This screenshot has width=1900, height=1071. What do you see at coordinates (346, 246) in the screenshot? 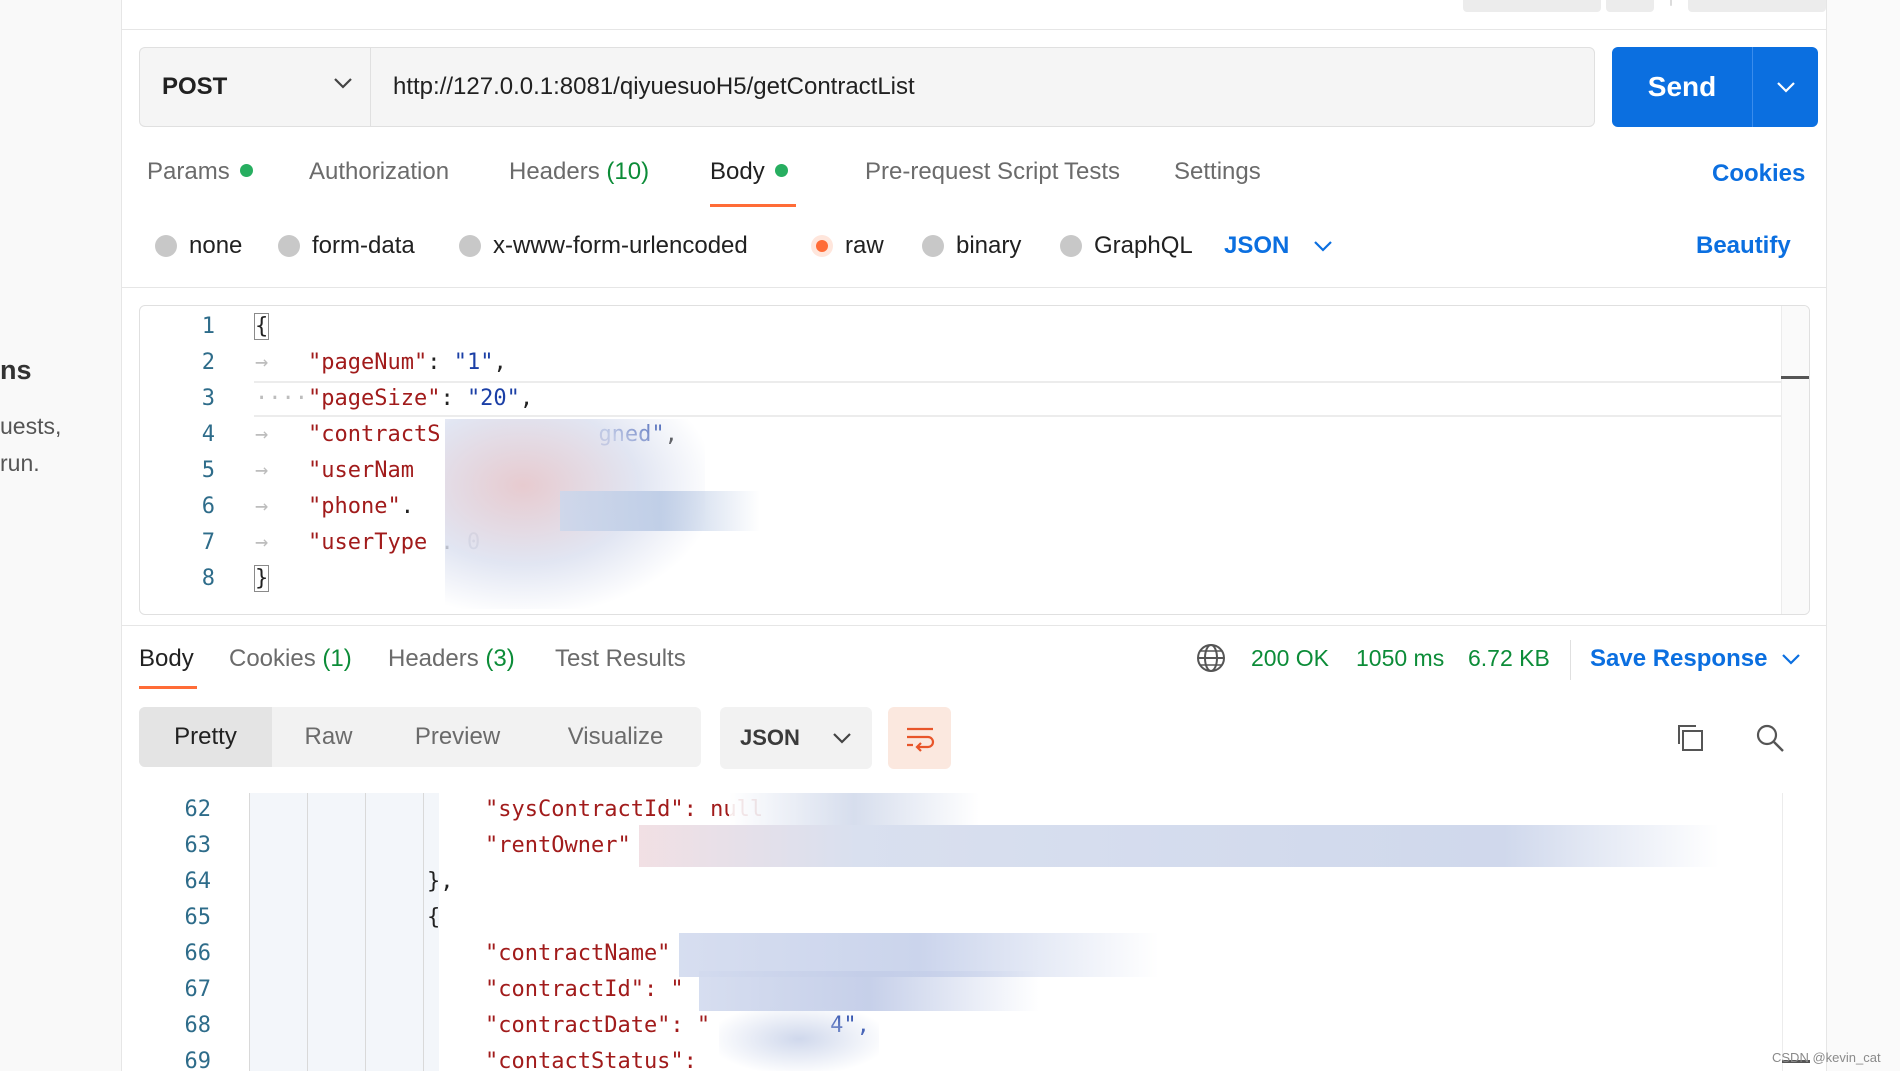
I see `radio-form-data: form-data` at bounding box center [346, 246].